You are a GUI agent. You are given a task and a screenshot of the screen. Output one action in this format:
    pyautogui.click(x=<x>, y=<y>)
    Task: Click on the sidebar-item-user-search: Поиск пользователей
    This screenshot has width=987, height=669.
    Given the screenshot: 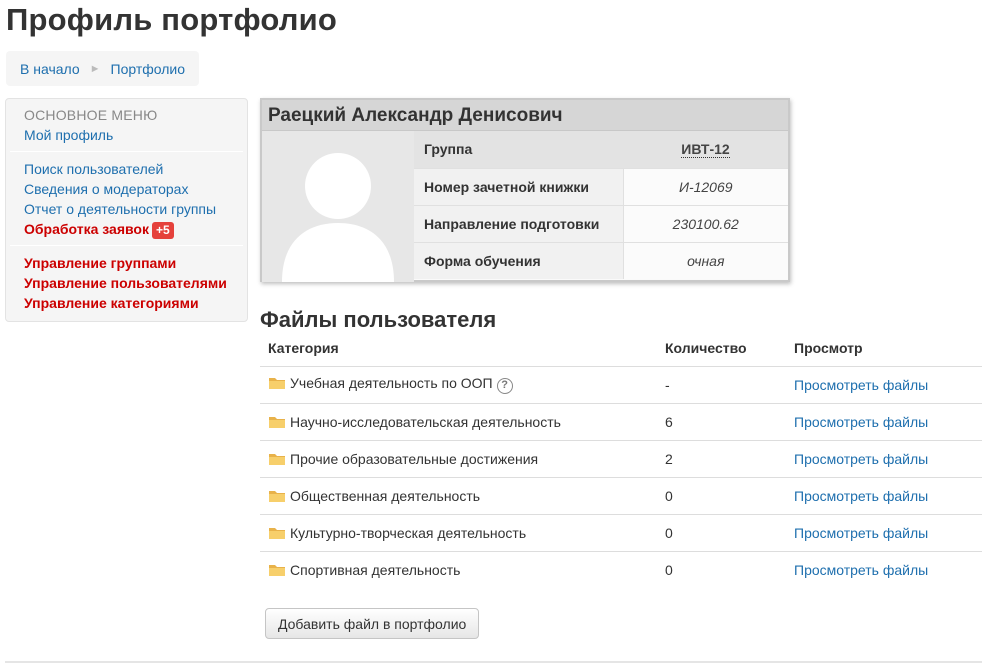 What is the action you would take?
    pyautogui.click(x=126, y=169)
    